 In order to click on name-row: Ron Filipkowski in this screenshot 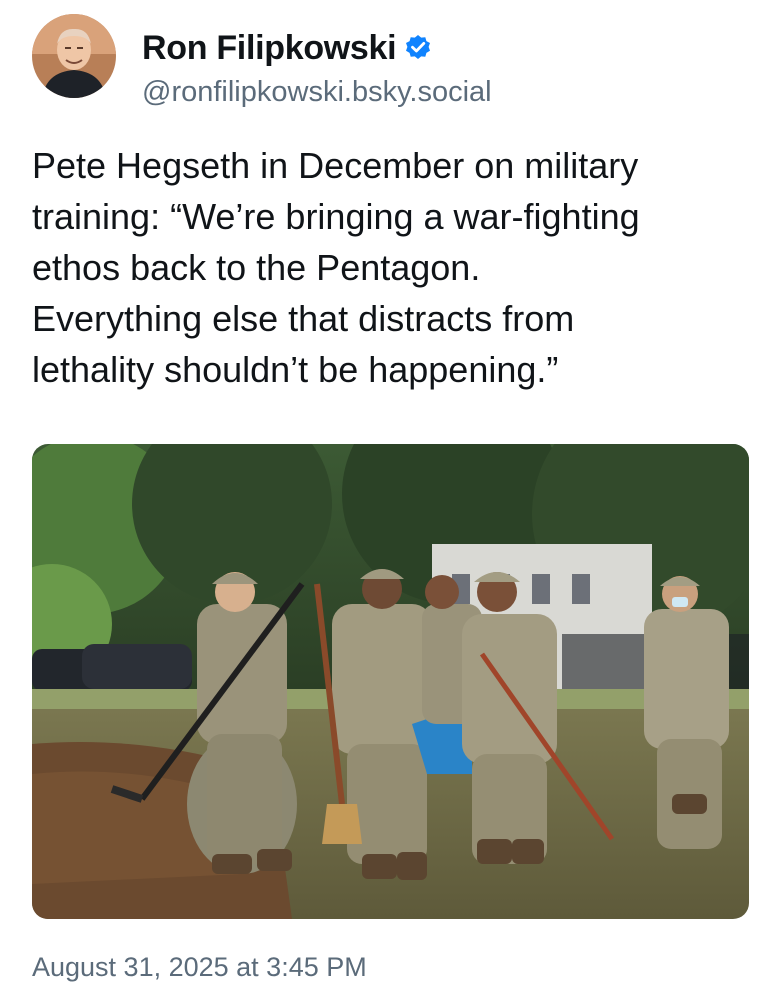, I will do `click(287, 48)`.